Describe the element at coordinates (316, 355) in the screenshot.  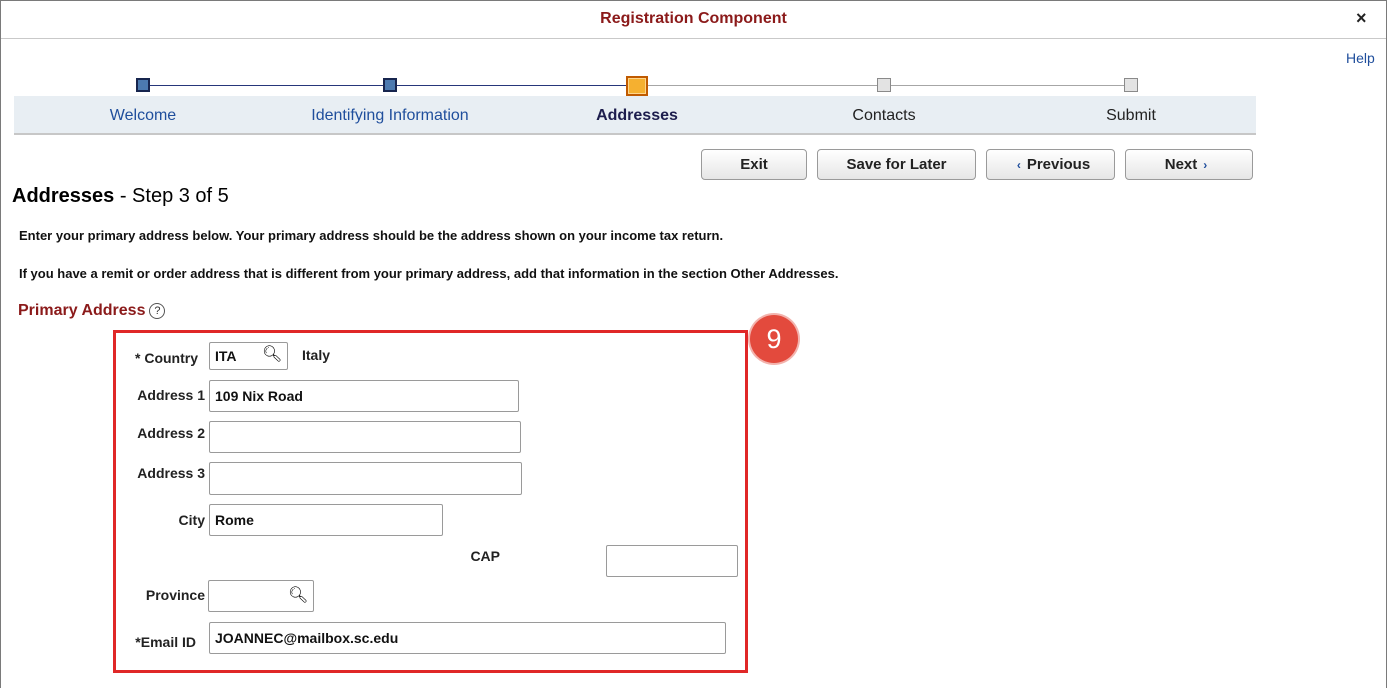
I see `country-description: Italy` at that location.